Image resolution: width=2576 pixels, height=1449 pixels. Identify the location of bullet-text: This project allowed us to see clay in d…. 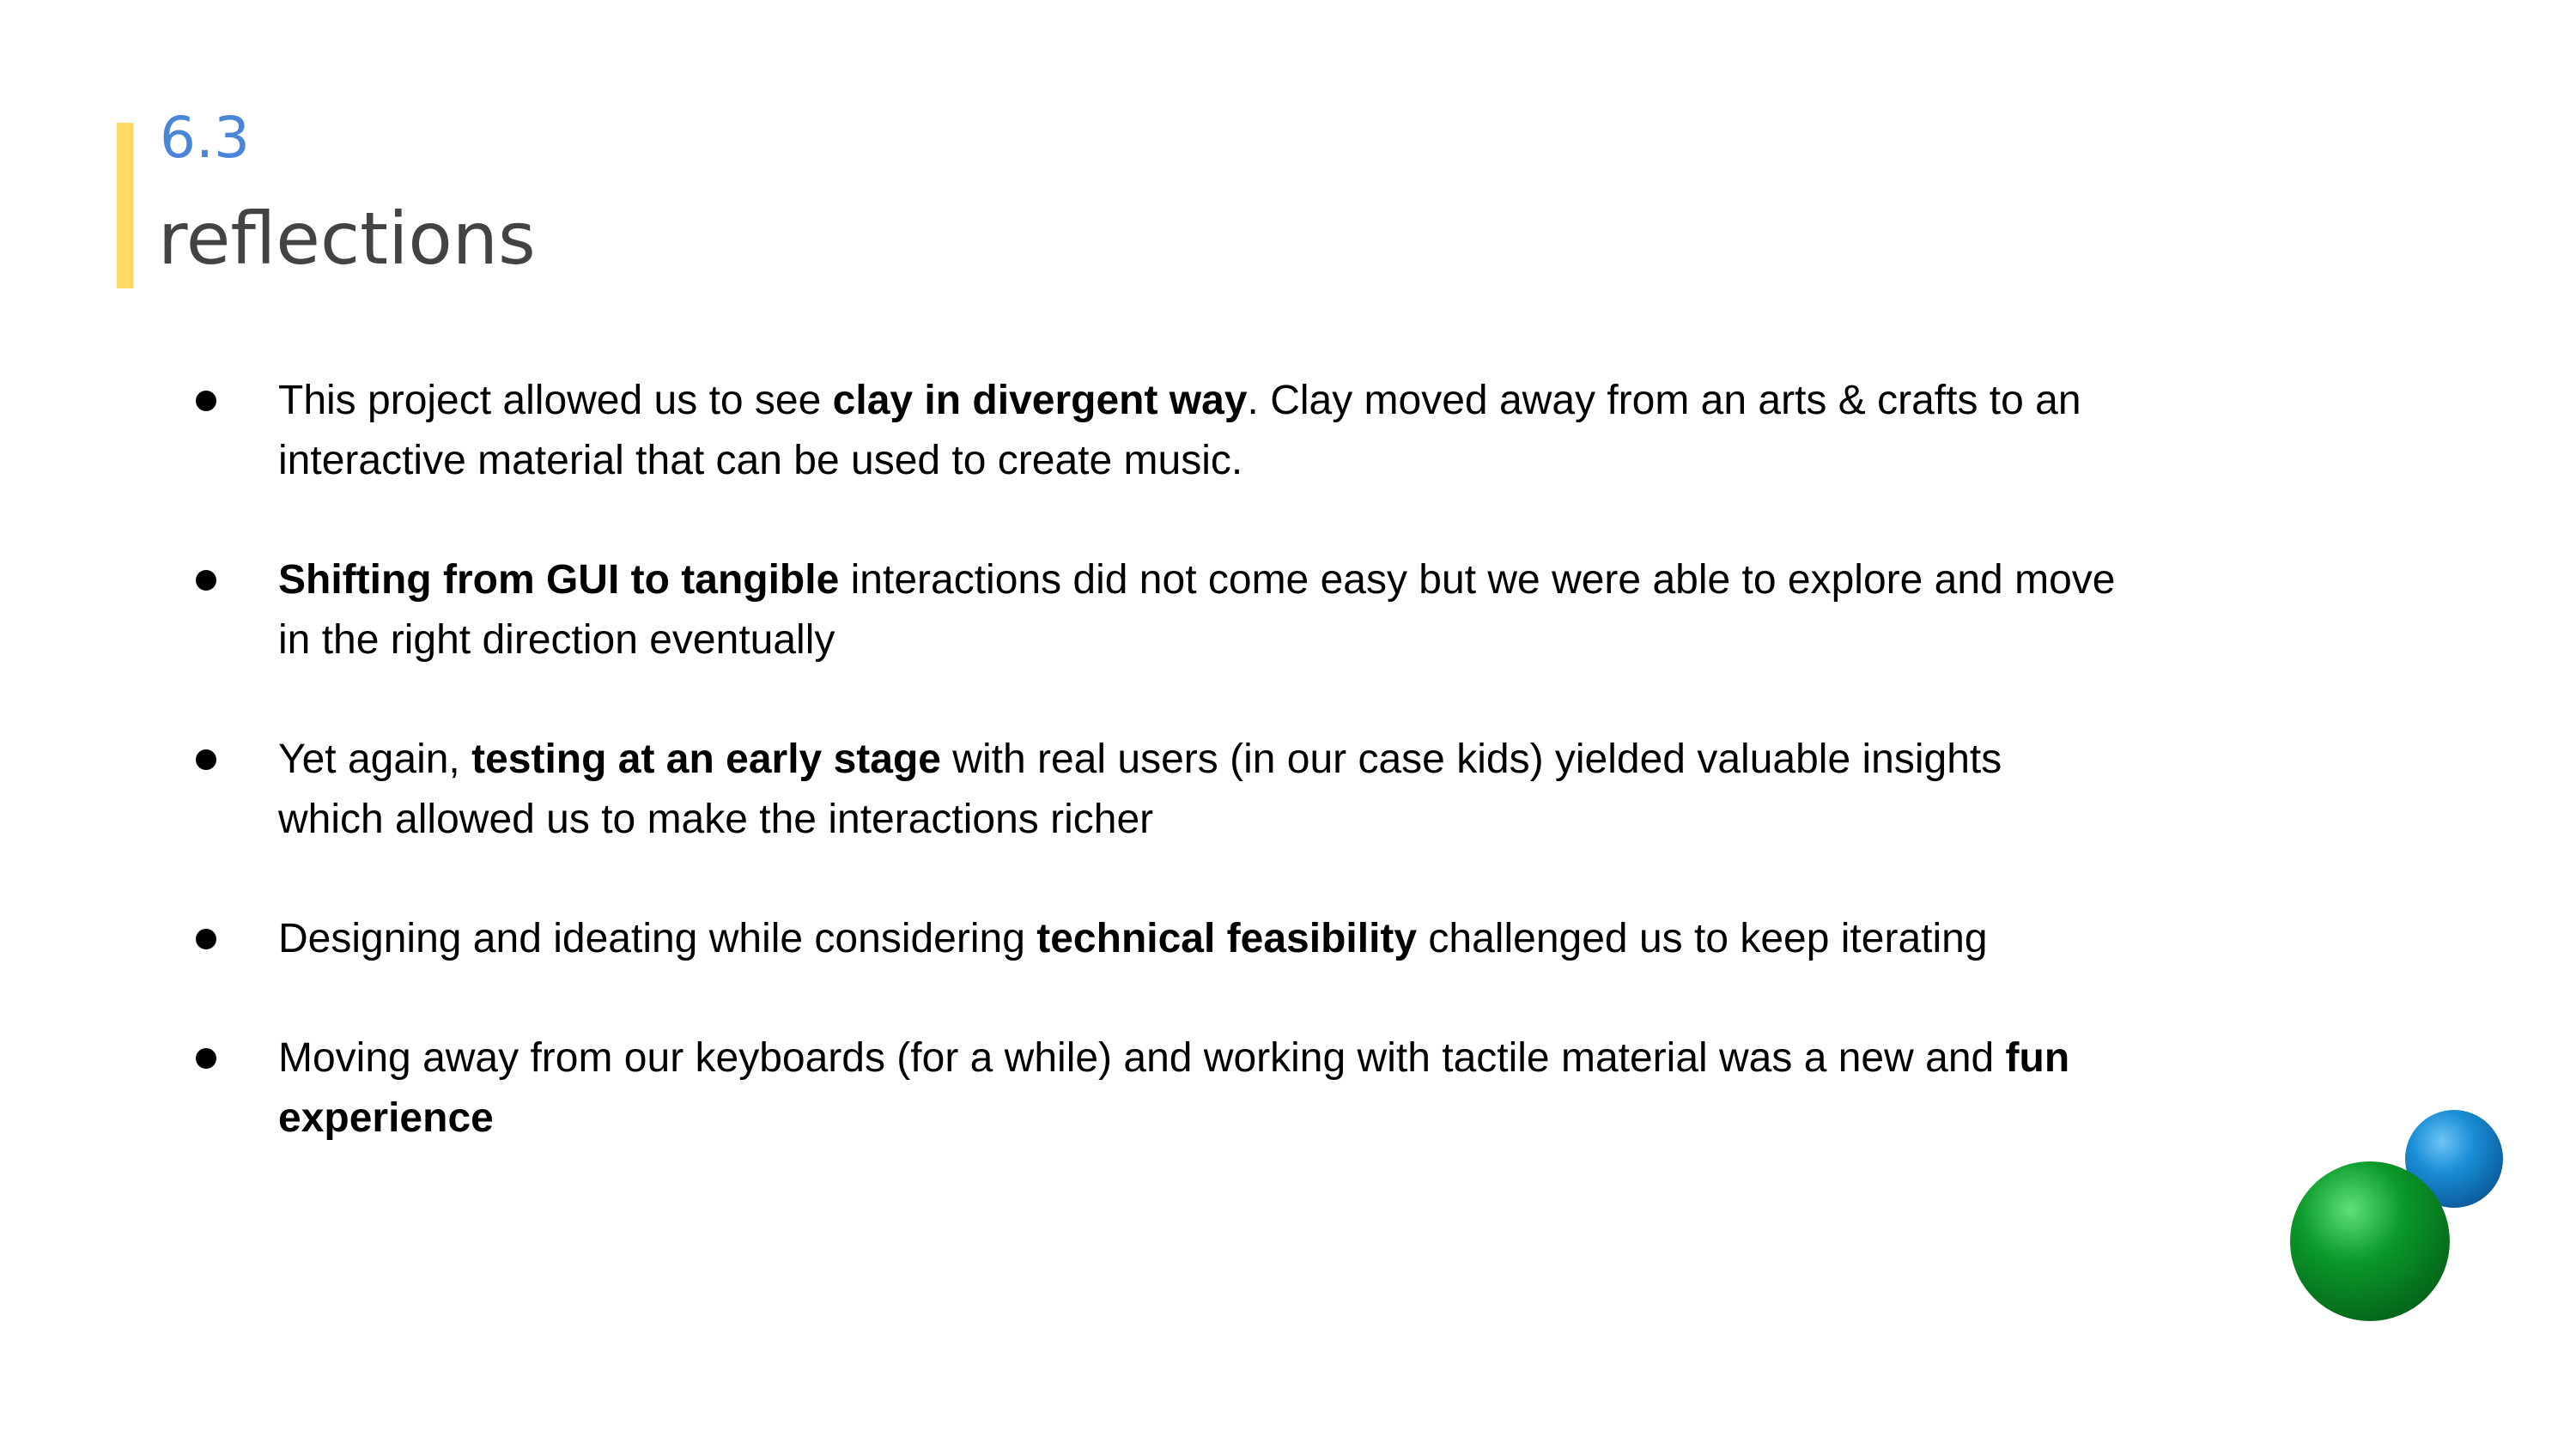
(1197, 431).